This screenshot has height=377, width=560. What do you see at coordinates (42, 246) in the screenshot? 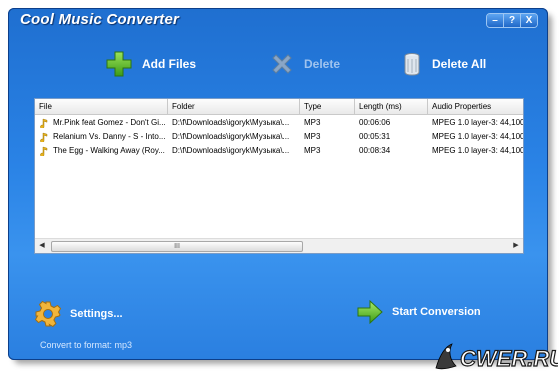
I see `scroll-left-arrow: ◀` at bounding box center [42, 246].